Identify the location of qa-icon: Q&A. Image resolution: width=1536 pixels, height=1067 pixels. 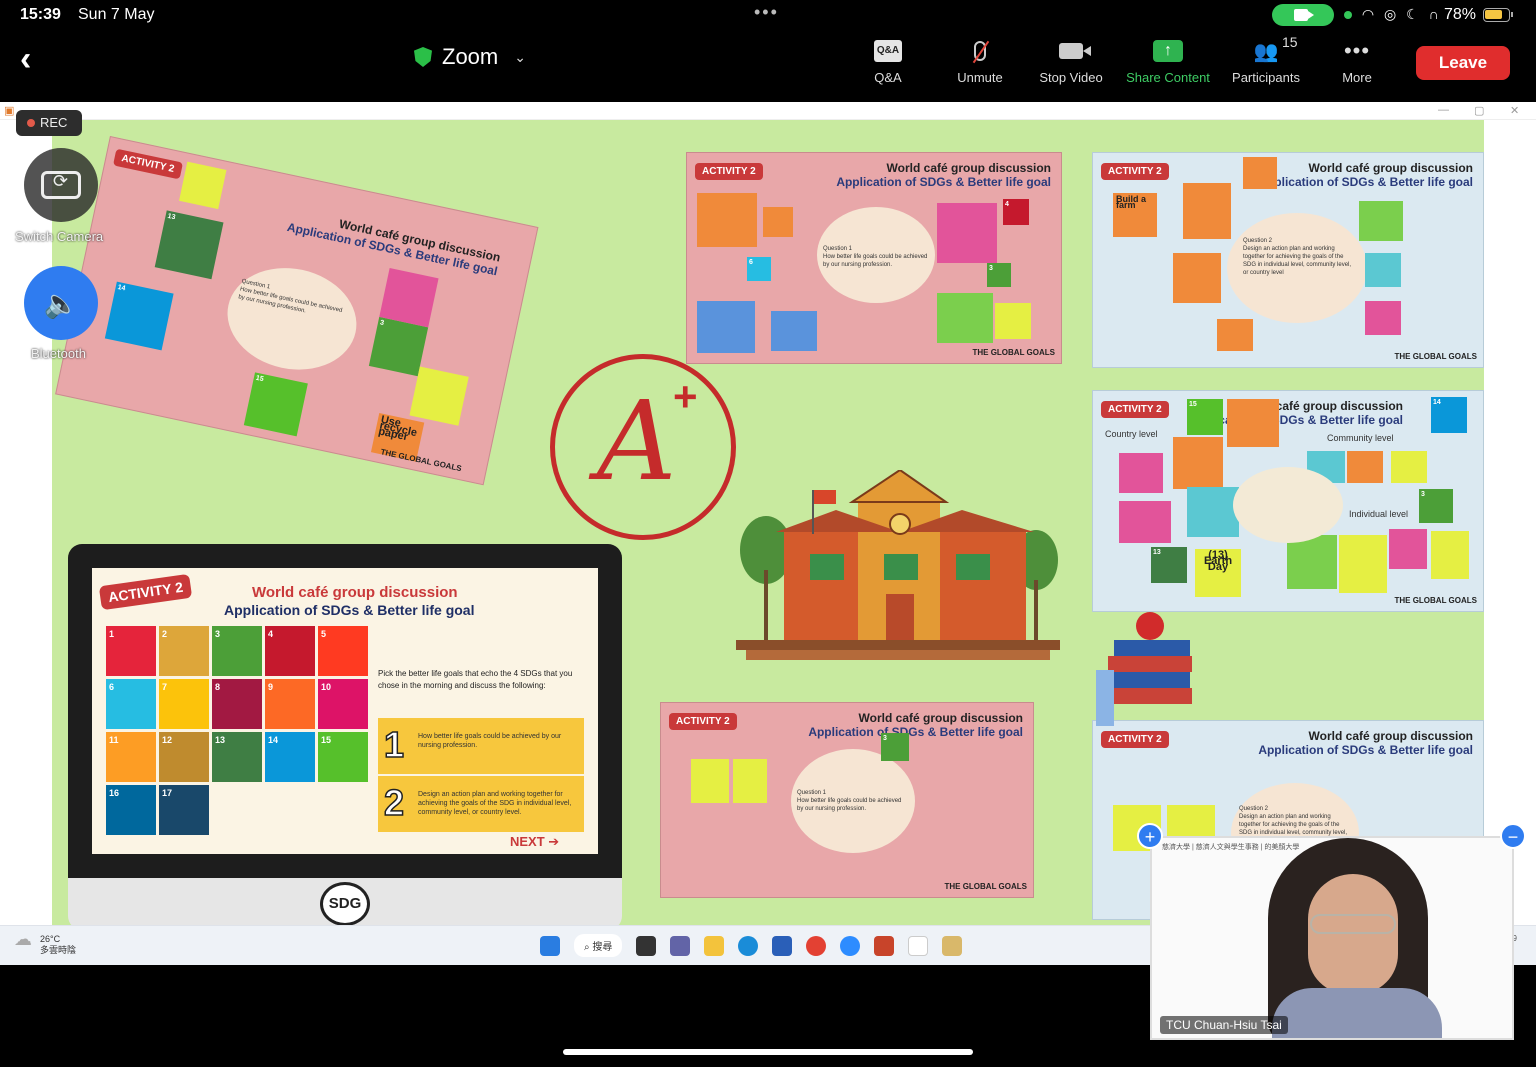
(888, 51).